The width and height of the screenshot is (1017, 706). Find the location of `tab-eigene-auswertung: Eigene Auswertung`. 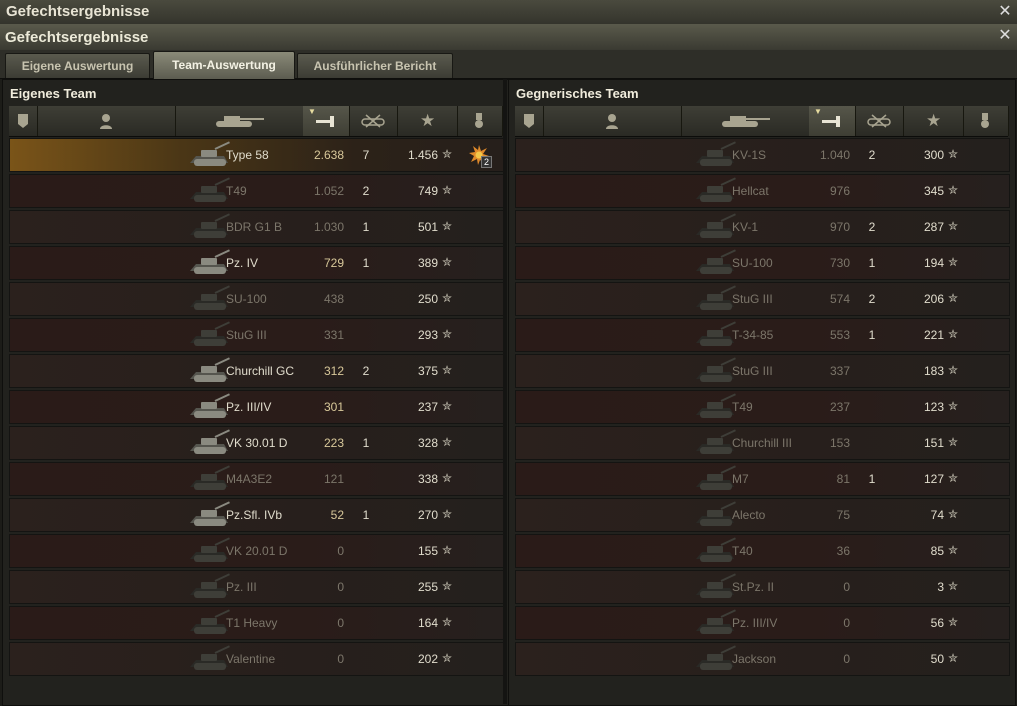

tab-eigene-auswertung: Eigene Auswertung is located at coordinates (77, 65).